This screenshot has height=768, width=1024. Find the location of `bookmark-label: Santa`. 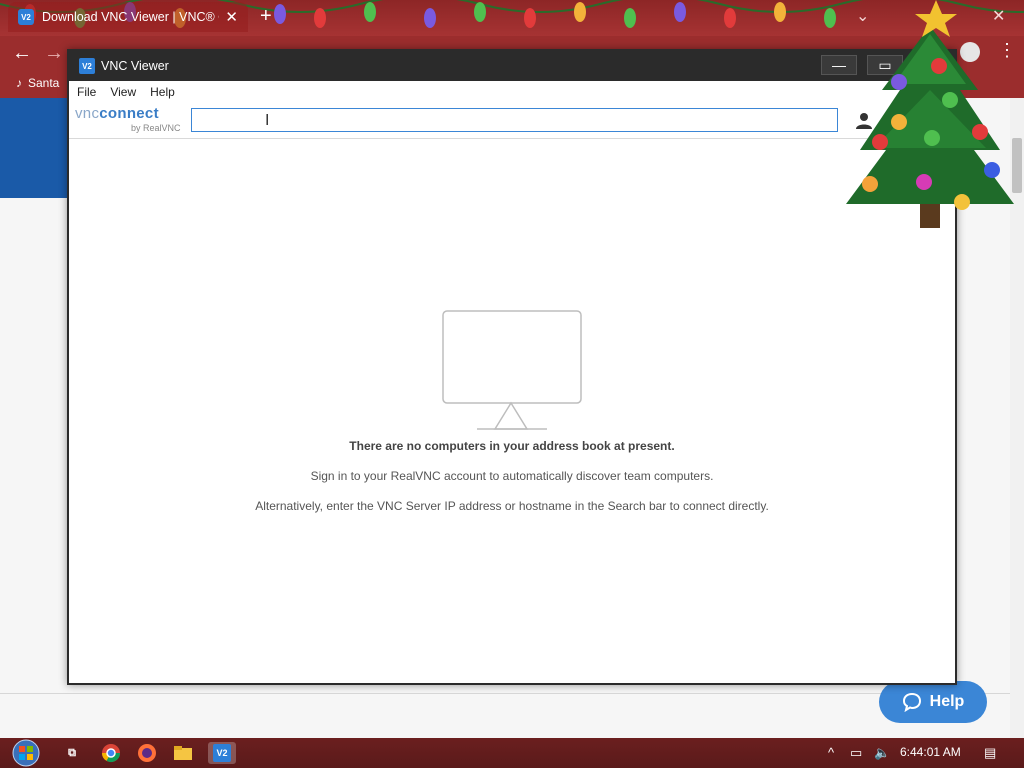

bookmark-label: Santa is located at coordinates (44, 83).